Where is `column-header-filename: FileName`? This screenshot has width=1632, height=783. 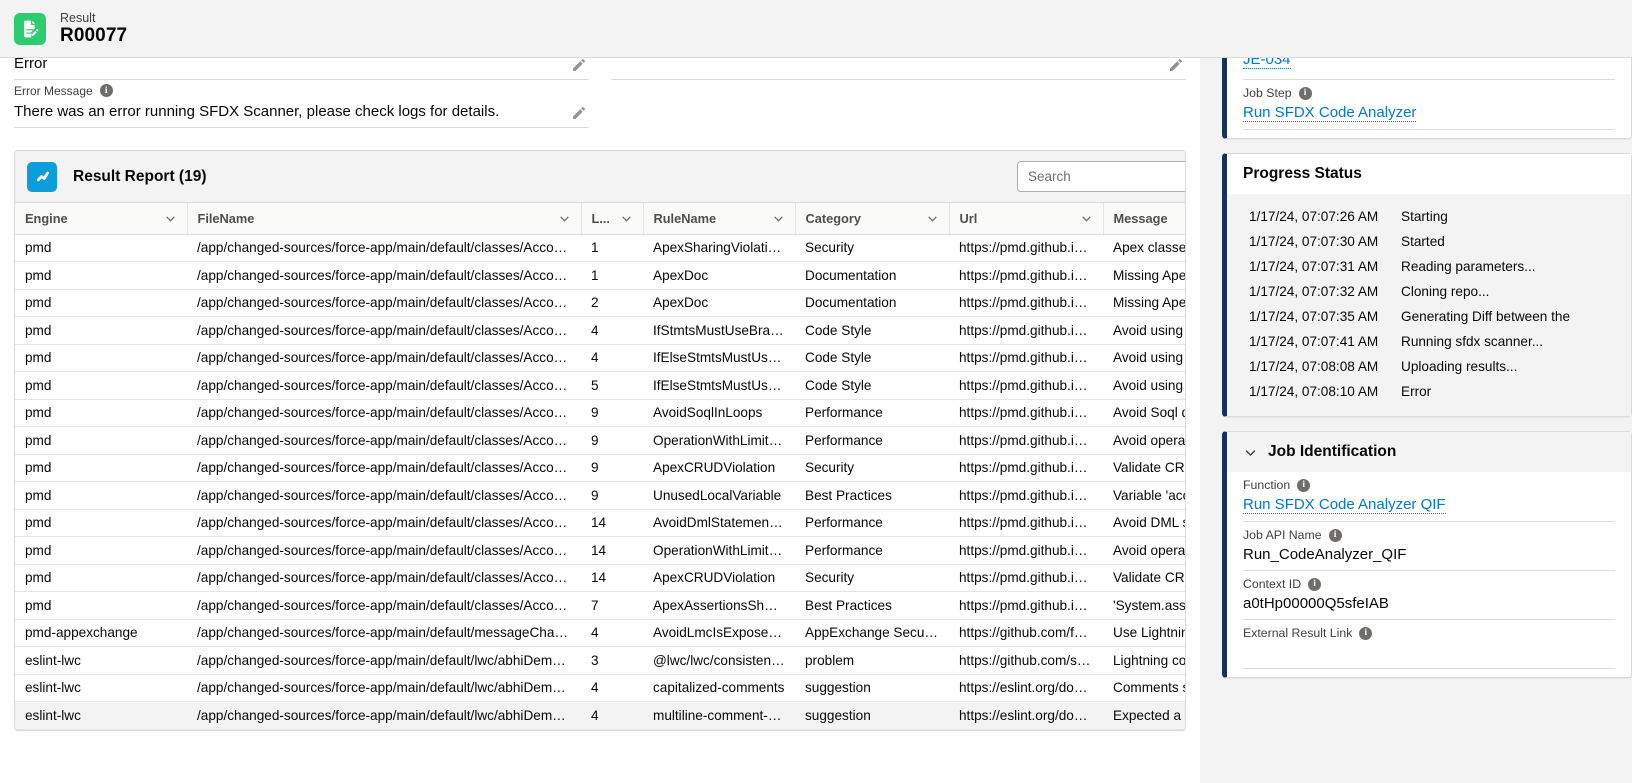
column-header-filename: FileName is located at coordinates (384, 219).